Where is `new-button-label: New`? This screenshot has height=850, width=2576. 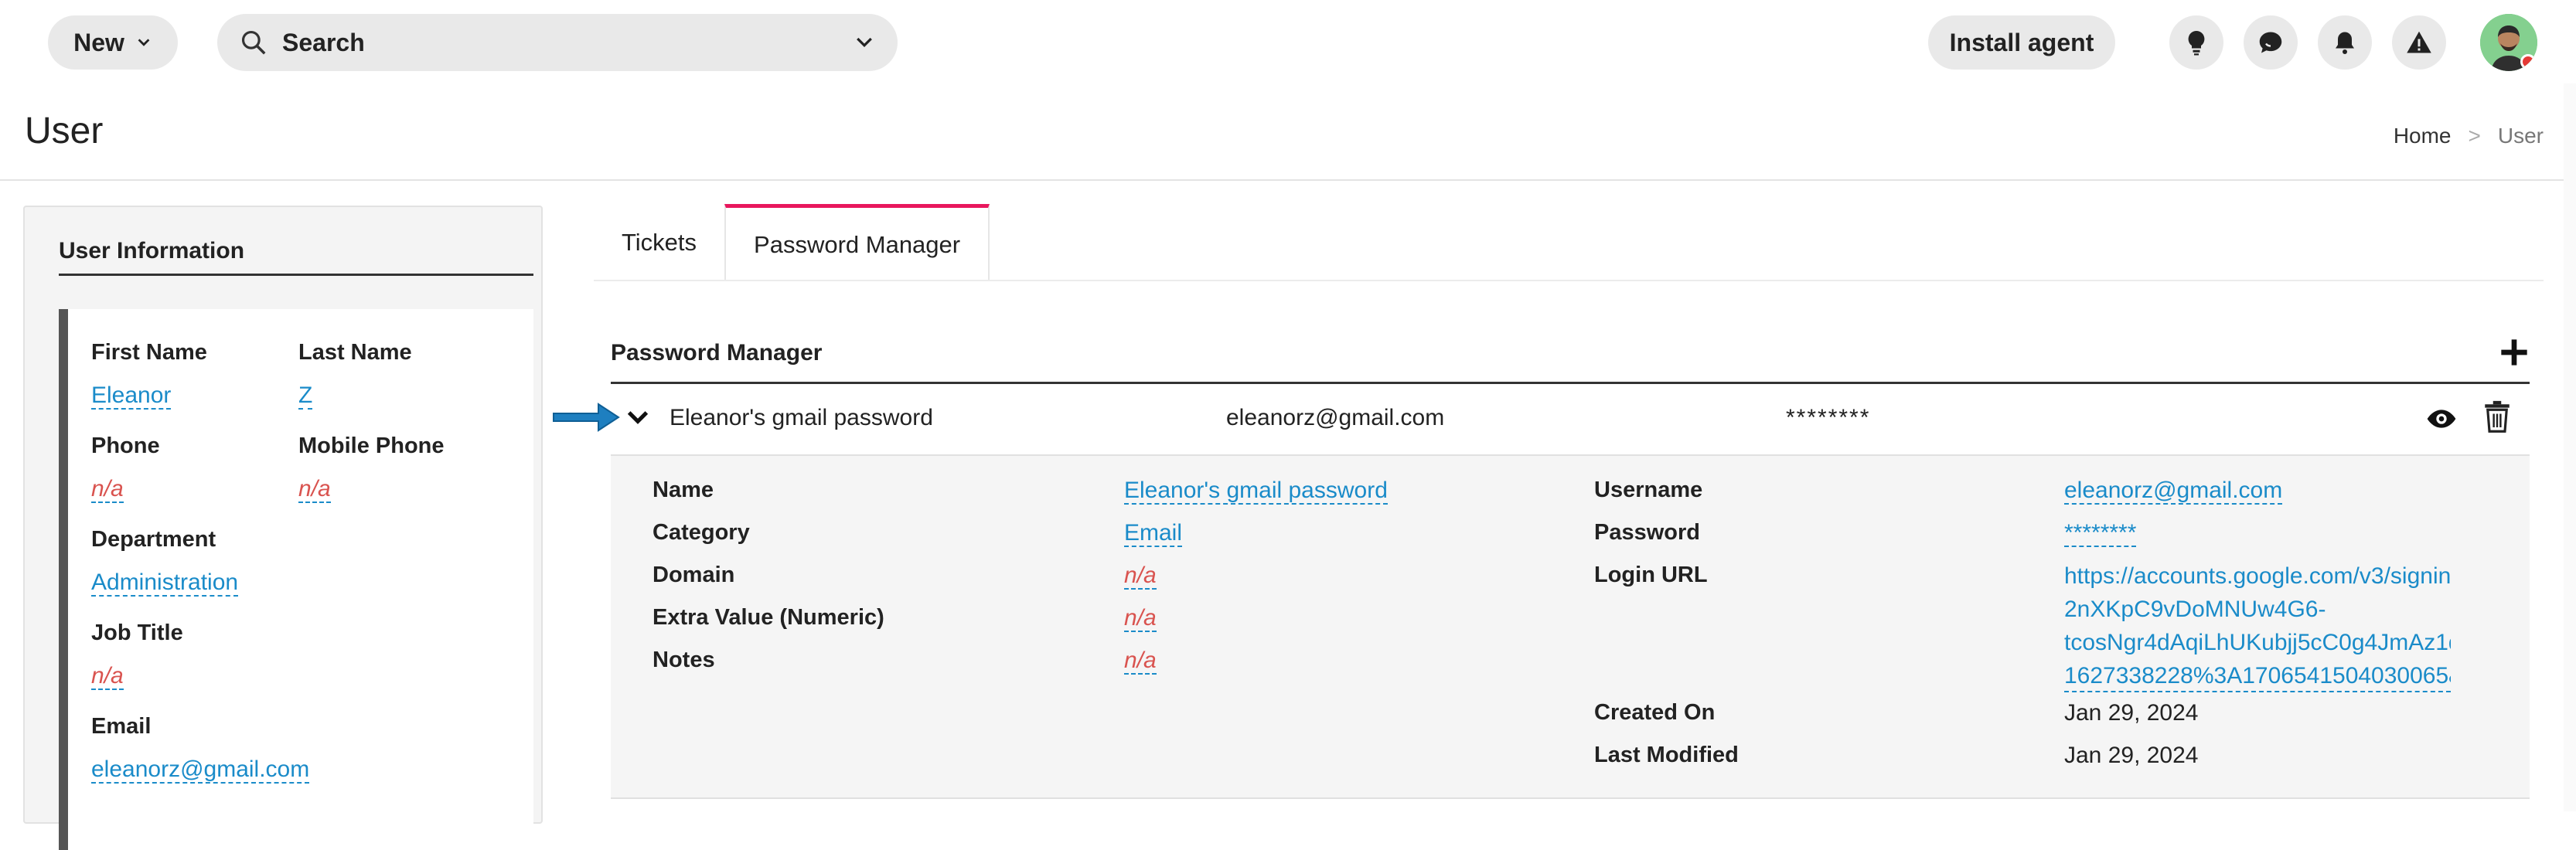 new-button-label: New is located at coordinates (98, 42).